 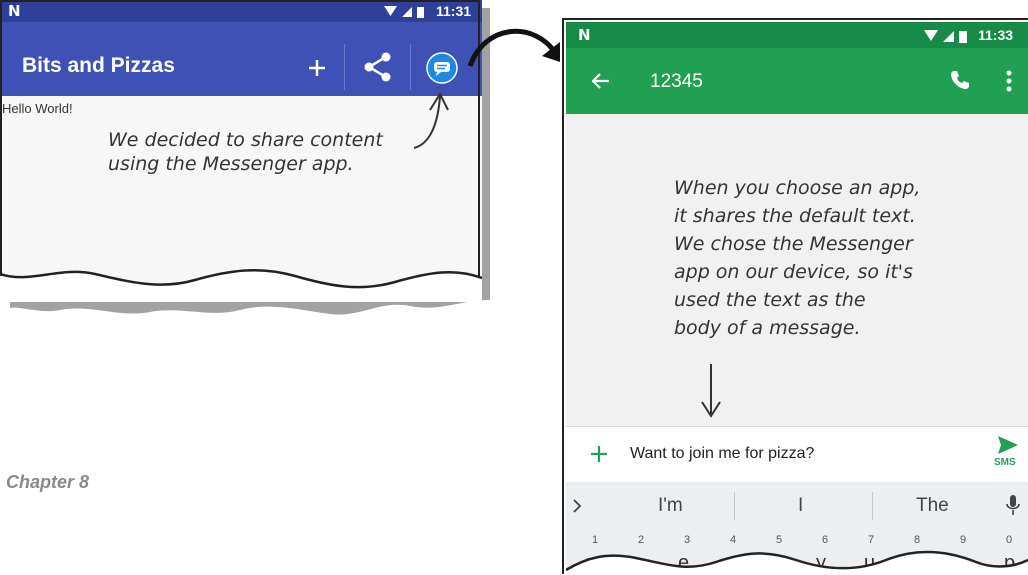 I want to click on chevron-right-icon, so click(x=577, y=506).